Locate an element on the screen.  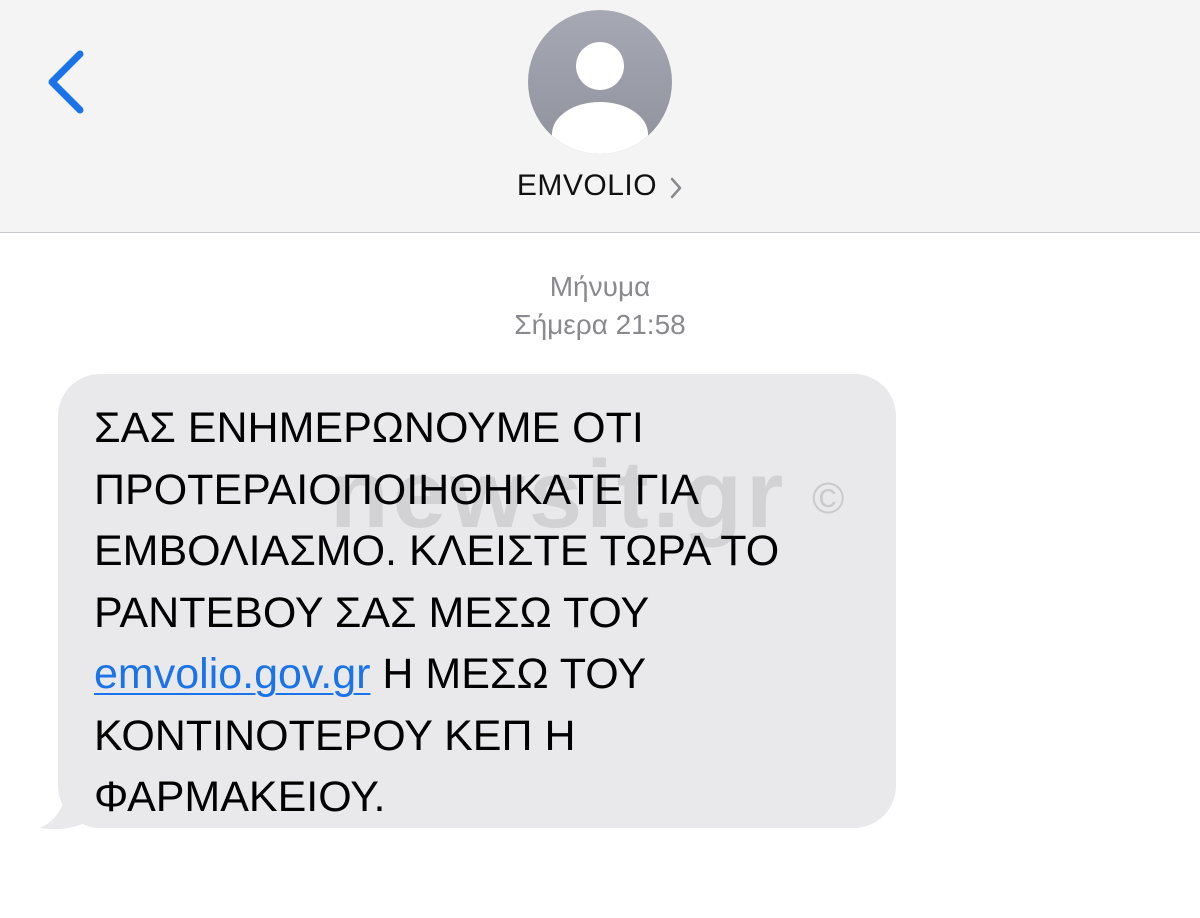
chevron-right-icon is located at coordinates (676, 188).